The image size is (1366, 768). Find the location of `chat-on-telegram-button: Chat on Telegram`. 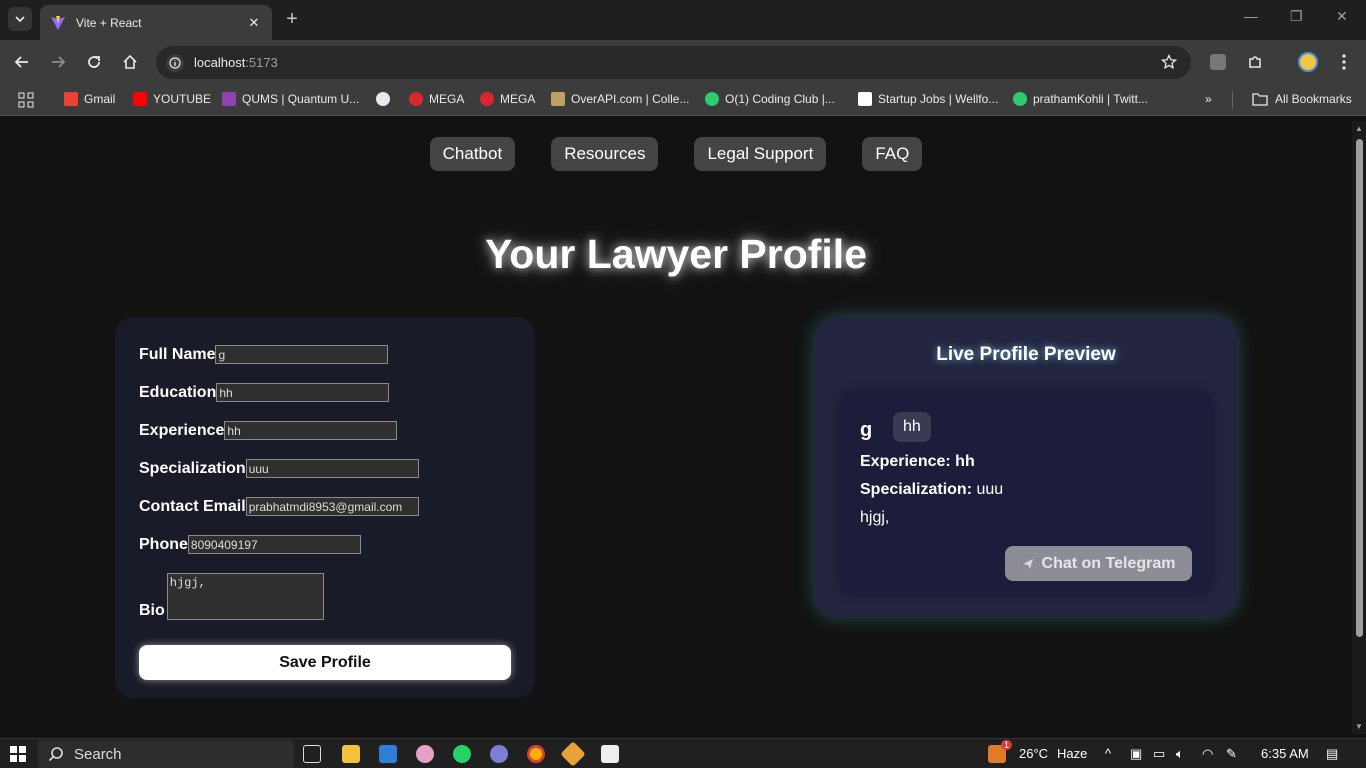

chat-on-telegram-button: Chat on Telegram is located at coordinates (1098, 563).